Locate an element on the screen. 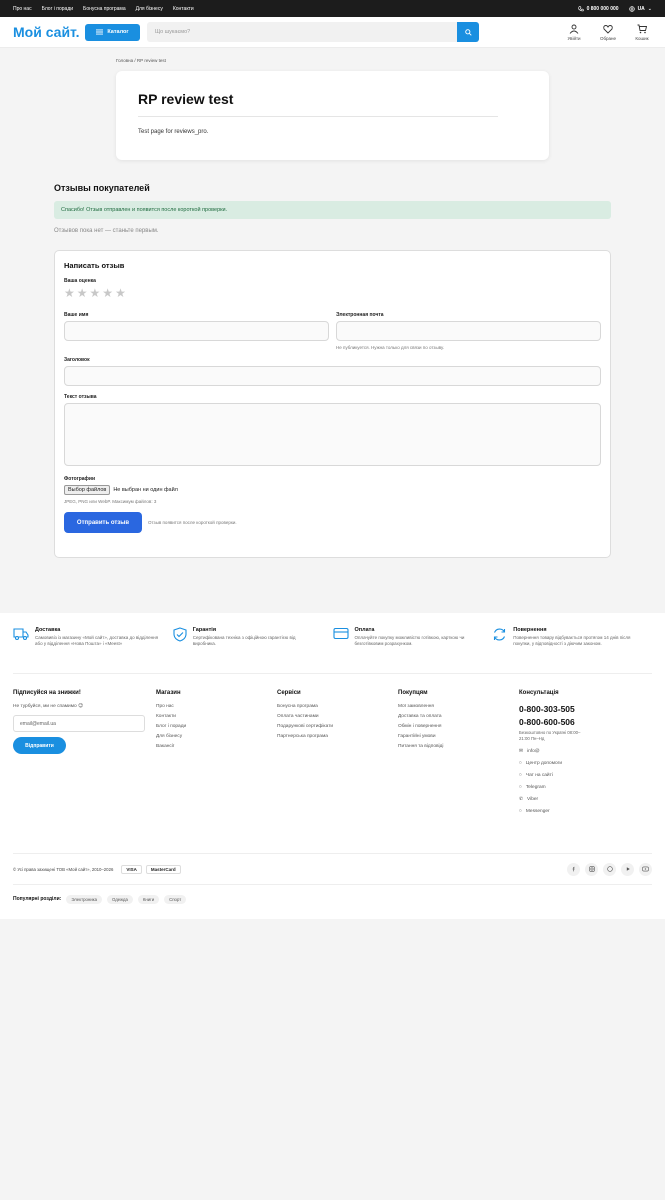  top-phone: 0 800 000 000 is located at coordinates (598, 8).